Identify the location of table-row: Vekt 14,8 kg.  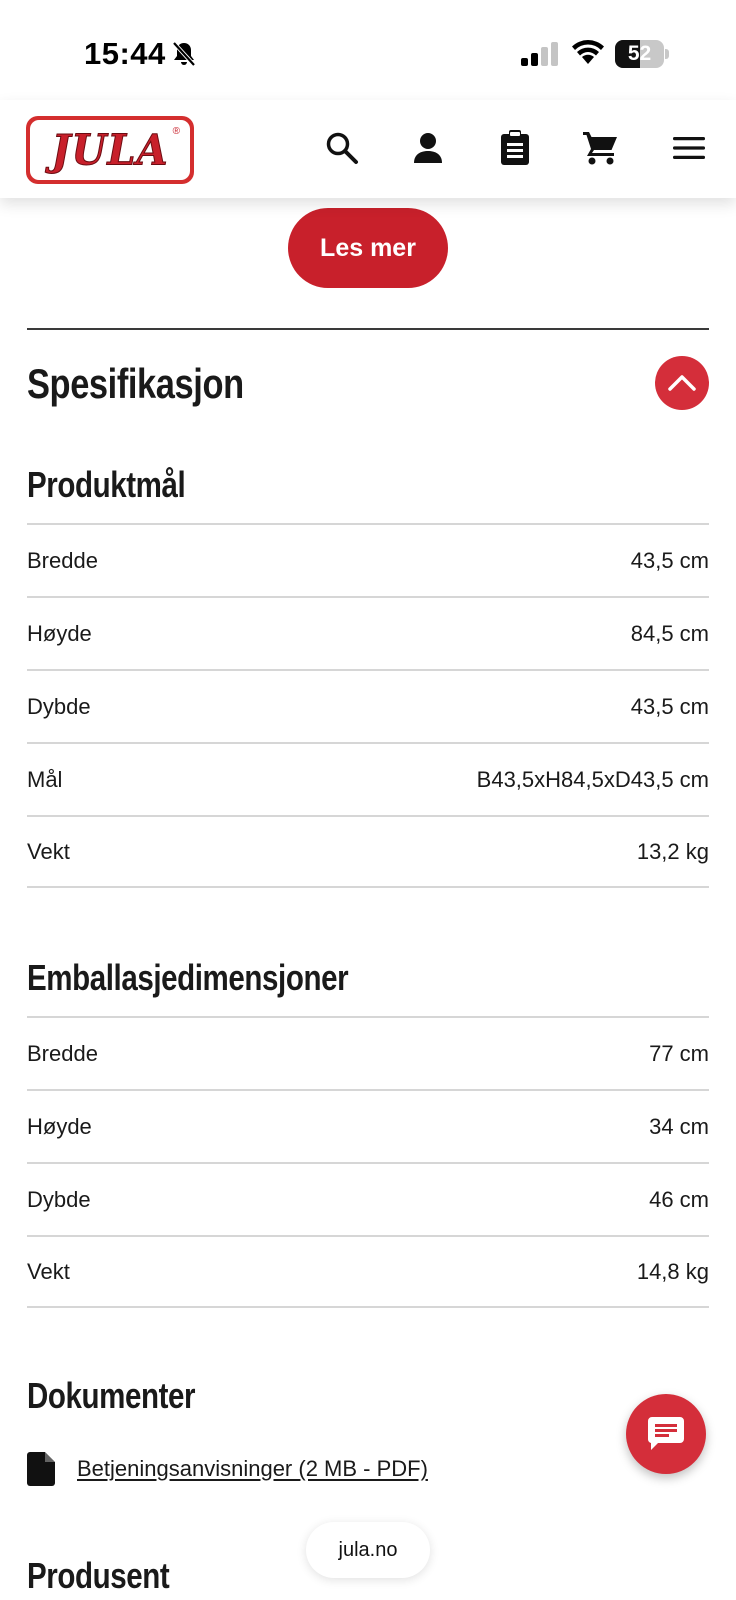
(368, 1271).